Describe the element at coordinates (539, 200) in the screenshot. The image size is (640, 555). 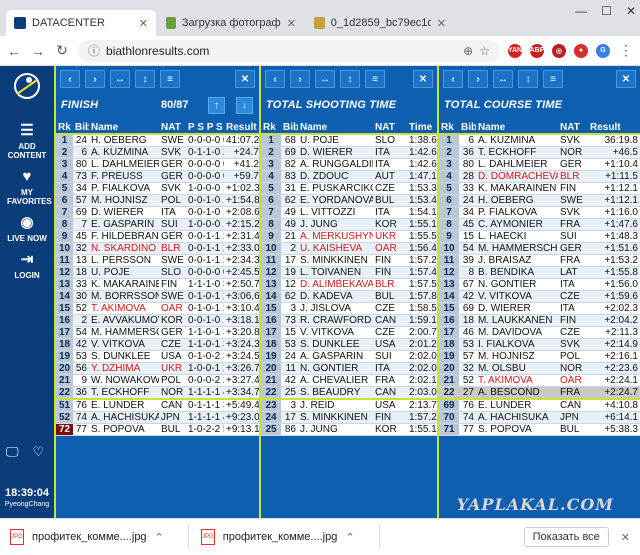
I see `table-row: 6 24 H. OEBERG SWE +1:12.1` at that location.